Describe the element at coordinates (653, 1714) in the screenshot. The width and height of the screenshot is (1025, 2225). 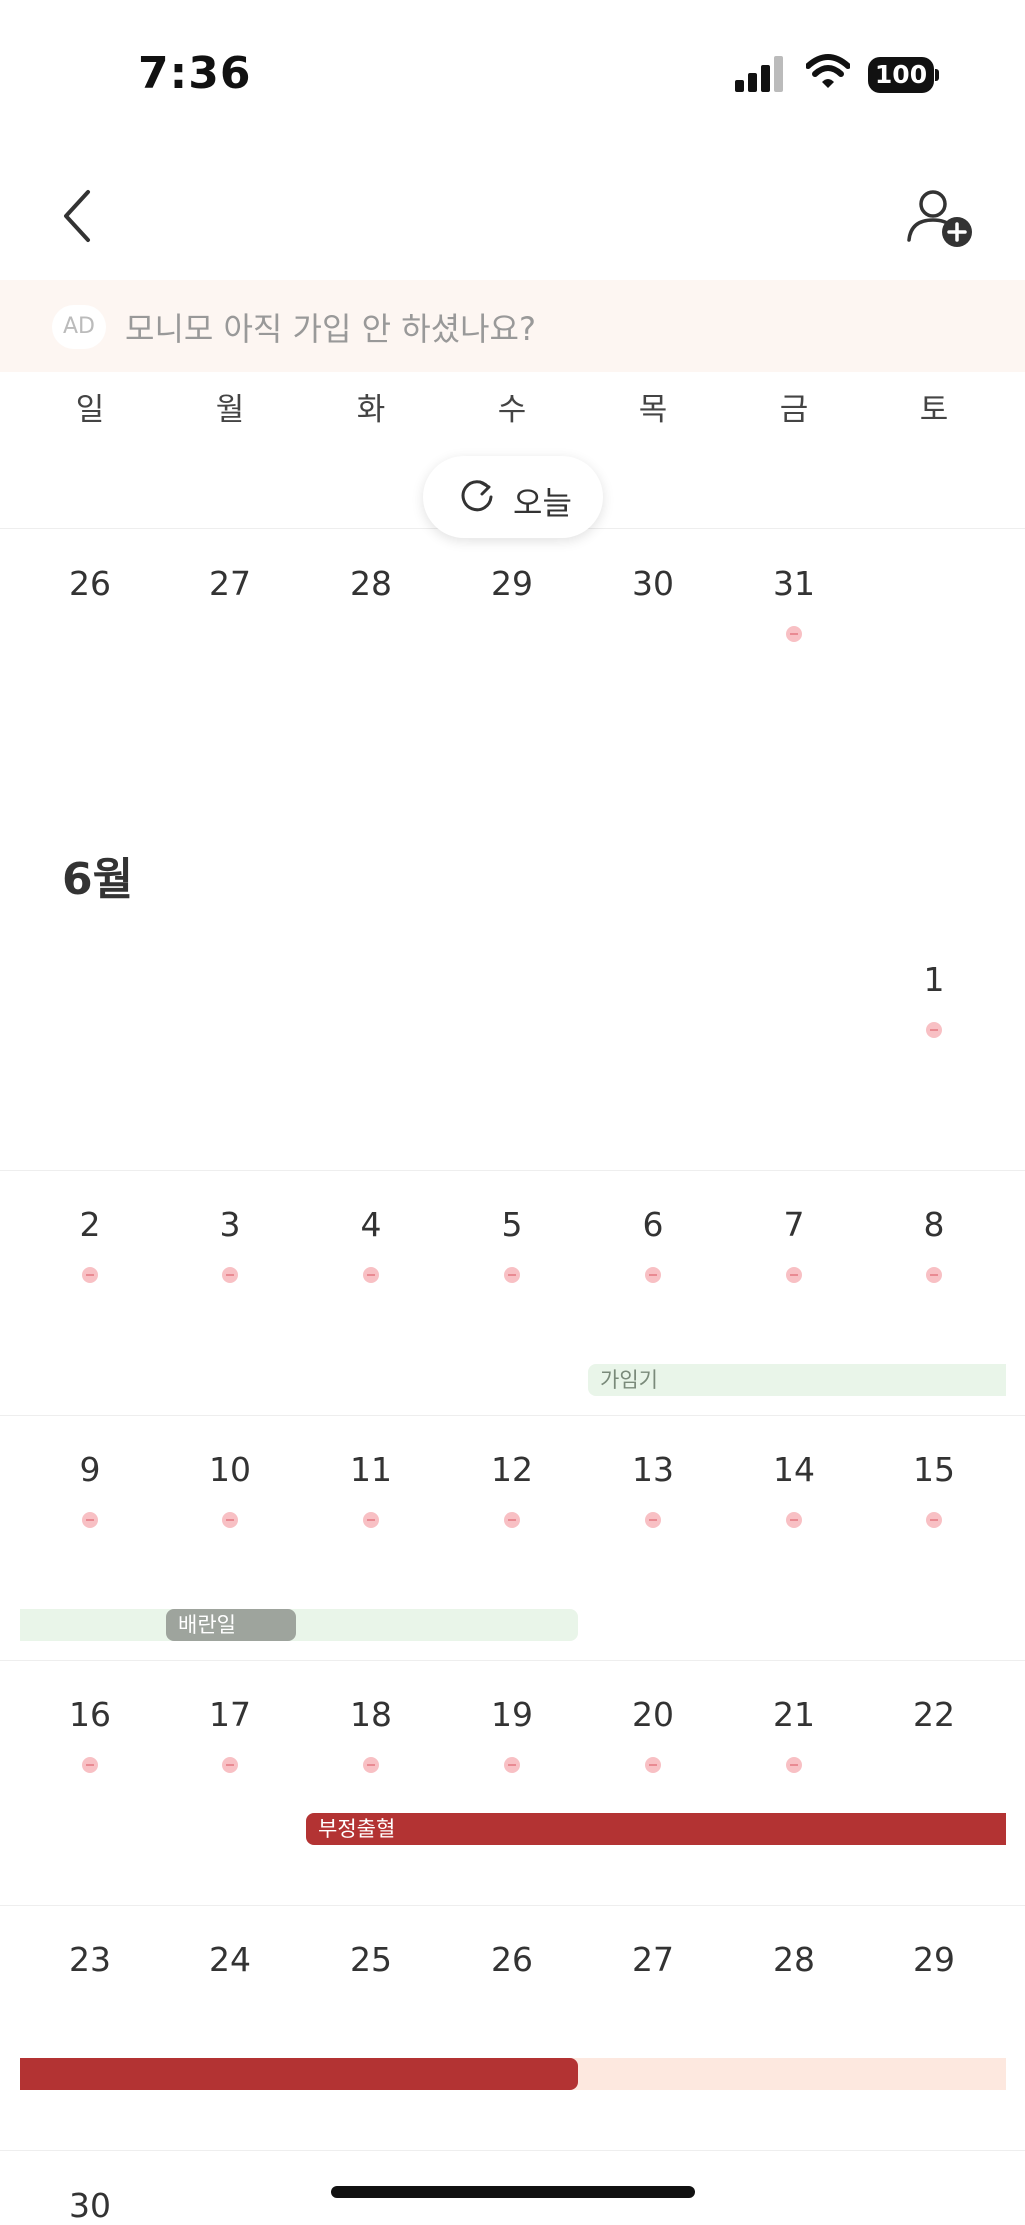
I see `day-cell: 20` at that location.